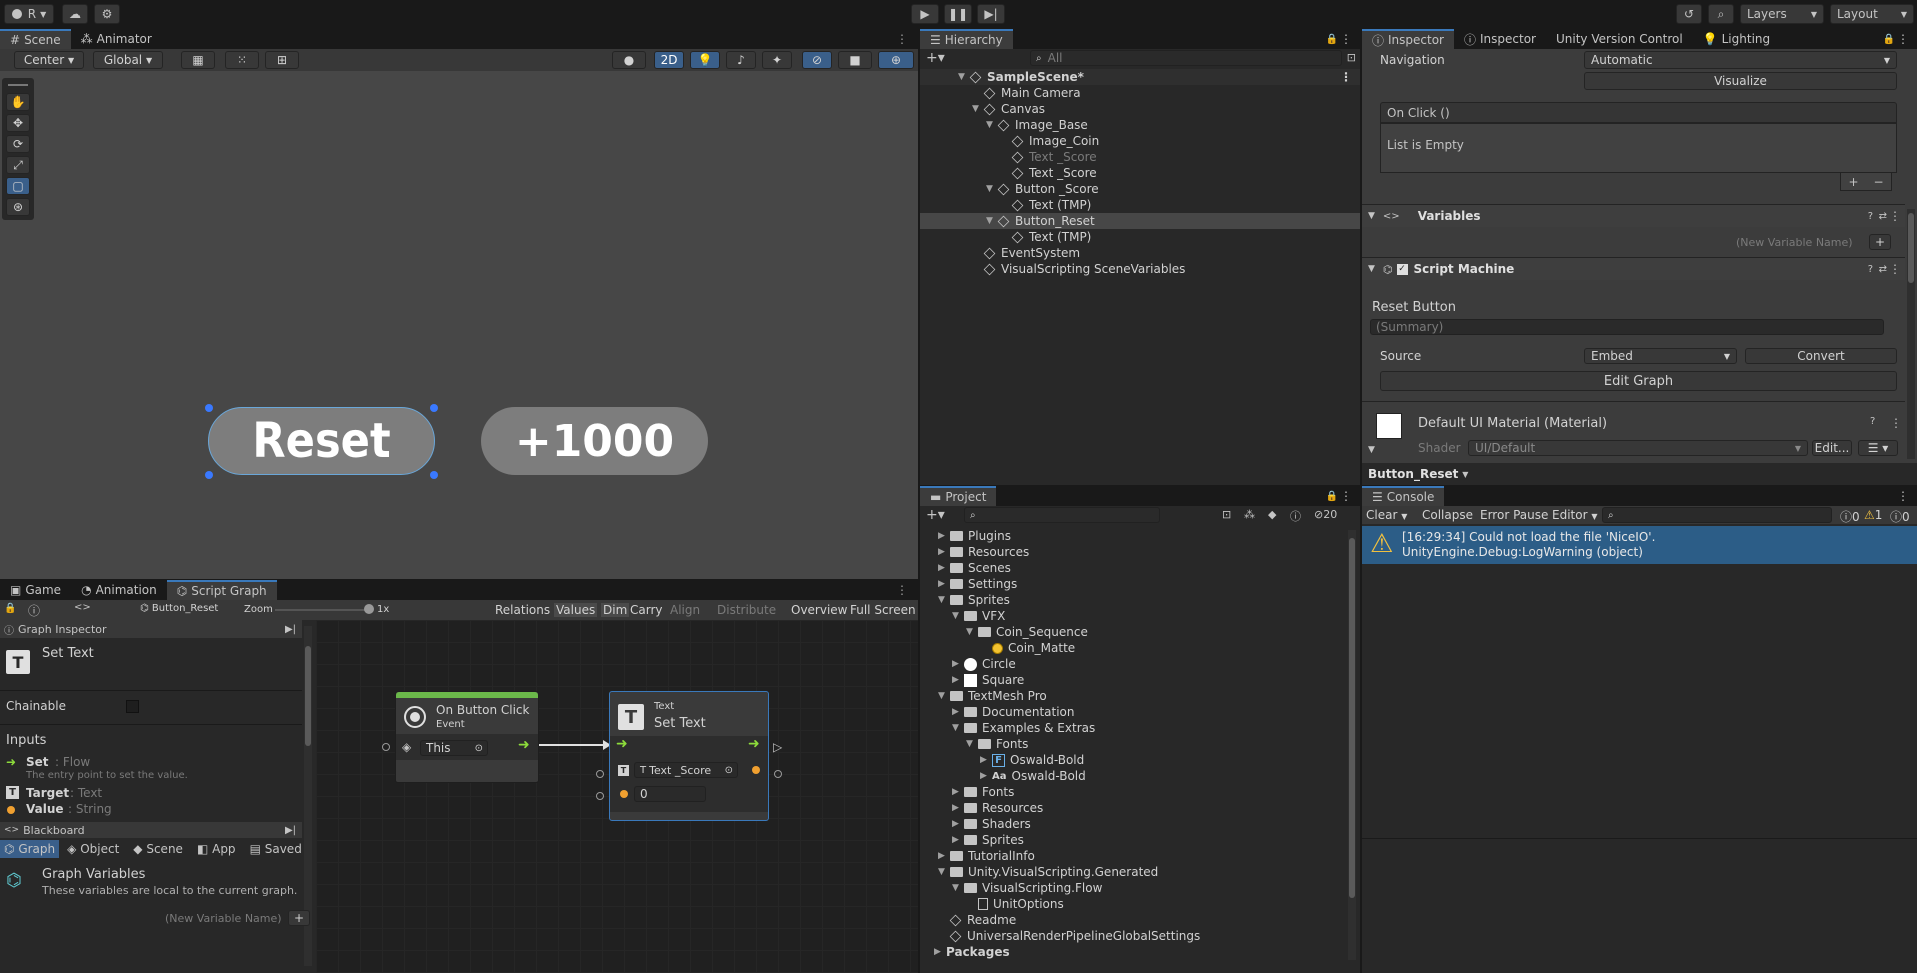 The height and width of the screenshot is (973, 1917). I want to click on project-item: UniversalRenderPipelineGlobalSettings, so click(1060, 936).